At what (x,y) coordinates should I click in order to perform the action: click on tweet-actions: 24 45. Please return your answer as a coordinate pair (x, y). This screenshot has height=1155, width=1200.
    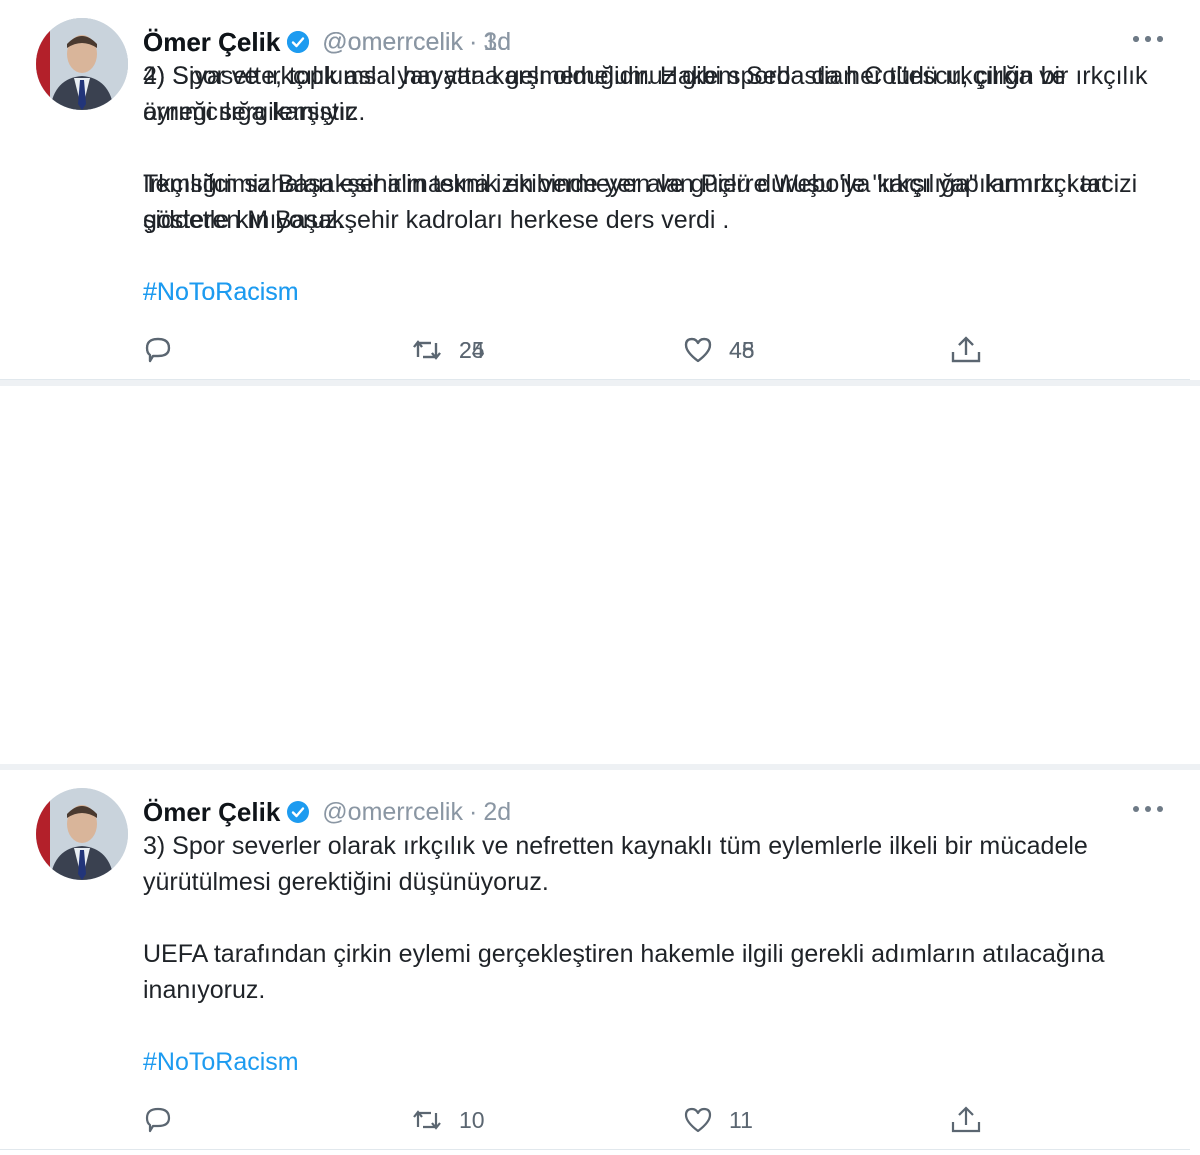
    Looking at the image, I should click on (573, 350).